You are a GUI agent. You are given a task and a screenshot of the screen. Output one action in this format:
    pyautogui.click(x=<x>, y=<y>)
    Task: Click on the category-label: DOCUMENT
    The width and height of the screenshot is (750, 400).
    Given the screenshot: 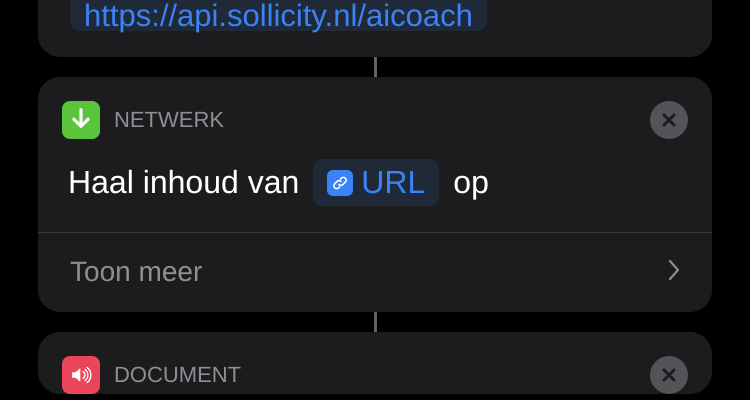 What is the action you would take?
    pyautogui.click(x=178, y=375)
    